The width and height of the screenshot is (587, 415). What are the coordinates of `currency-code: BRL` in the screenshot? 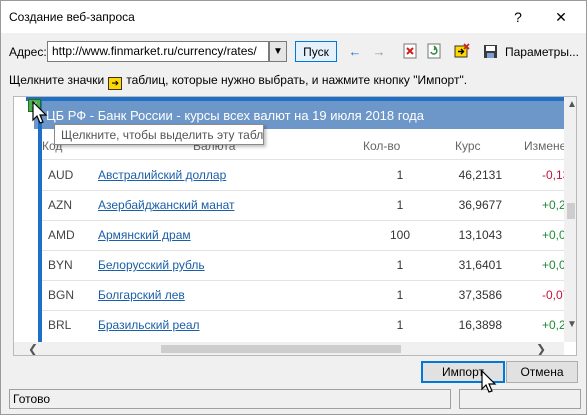 It's located at (60, 325).